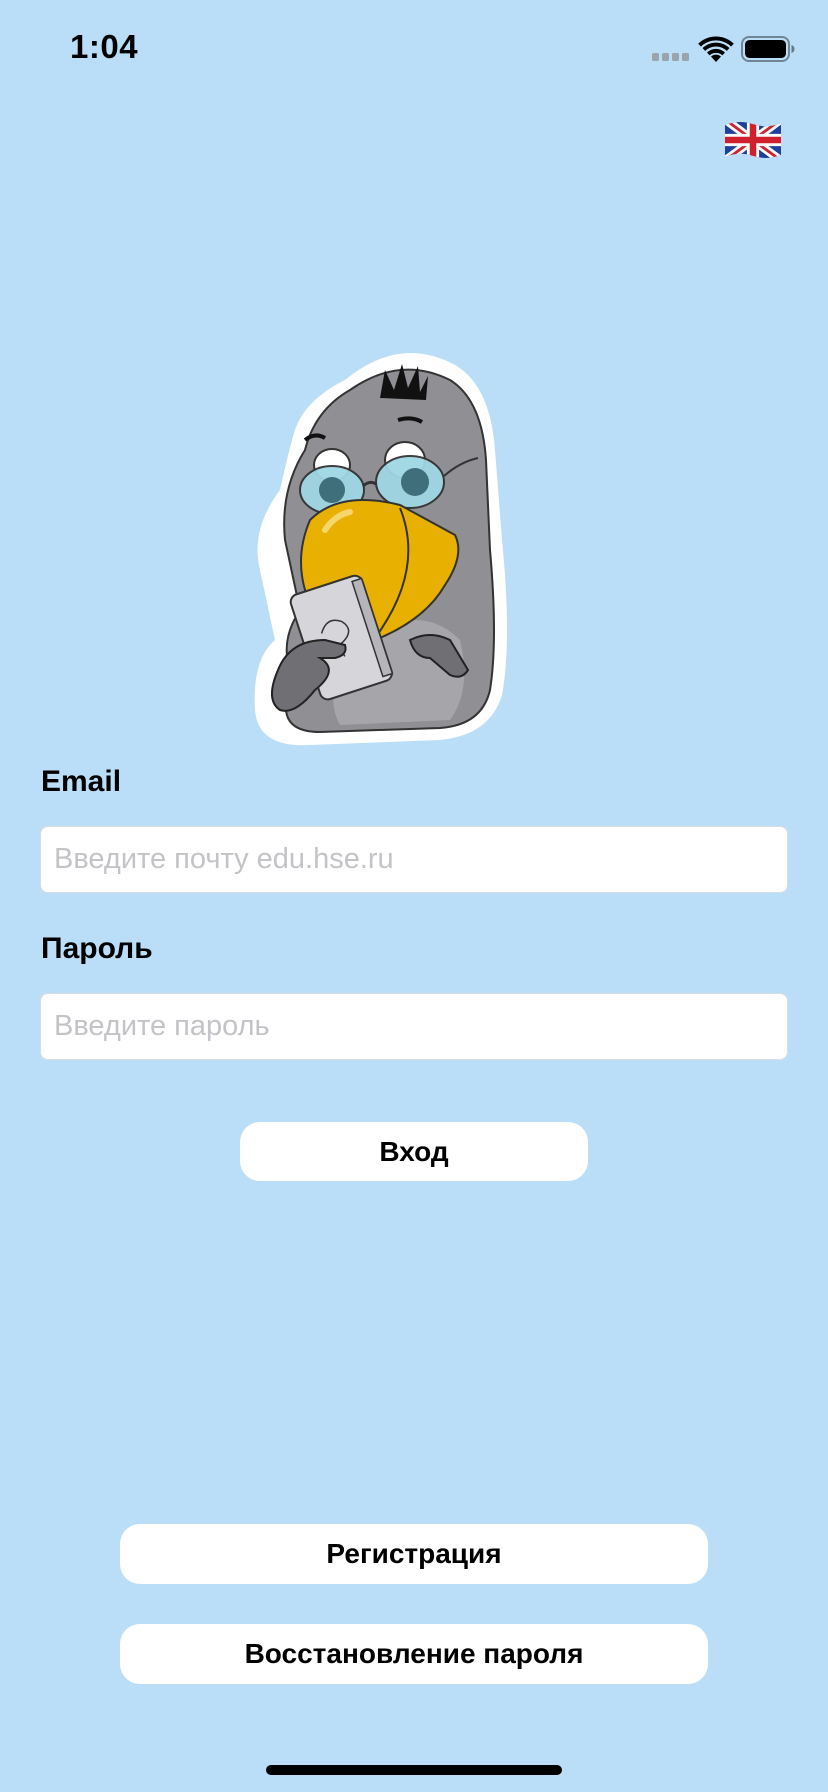 This screenshot has width=828, height=1792. What do you see at coordinates (414, 1026) in the screenshot?
I see `password-field` at bounding box center [414, 1026].